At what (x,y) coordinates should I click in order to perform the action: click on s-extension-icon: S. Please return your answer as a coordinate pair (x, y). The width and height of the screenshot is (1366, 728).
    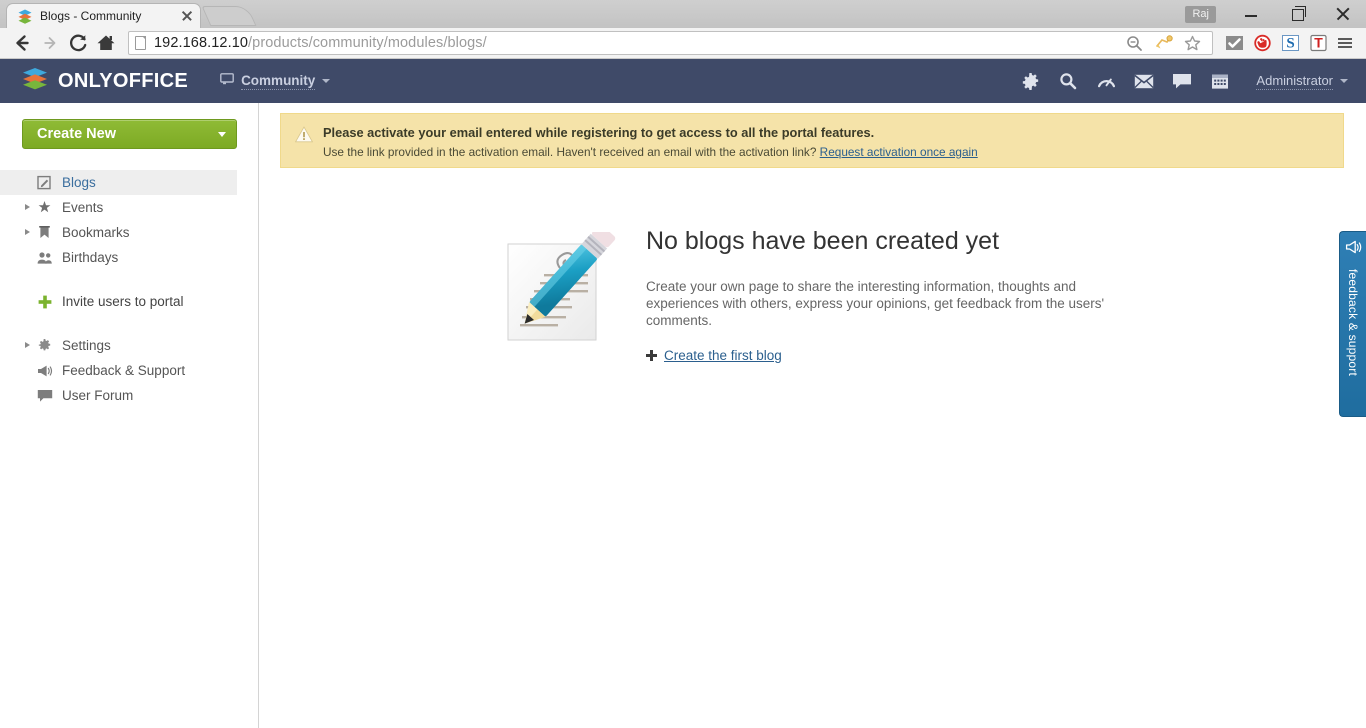
    Looking at the image, I should click on (1290, 43).